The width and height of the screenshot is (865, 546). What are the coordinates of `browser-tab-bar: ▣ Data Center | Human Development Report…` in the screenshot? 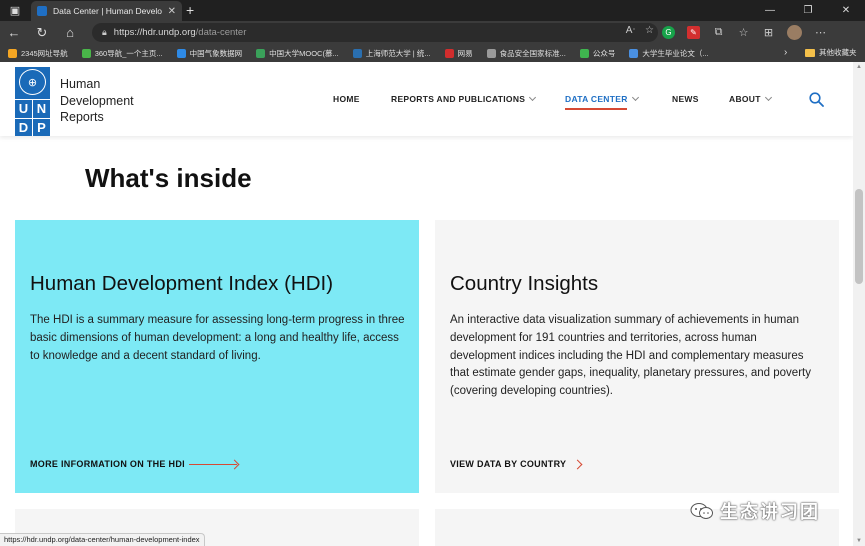 It's located at (432, 10).